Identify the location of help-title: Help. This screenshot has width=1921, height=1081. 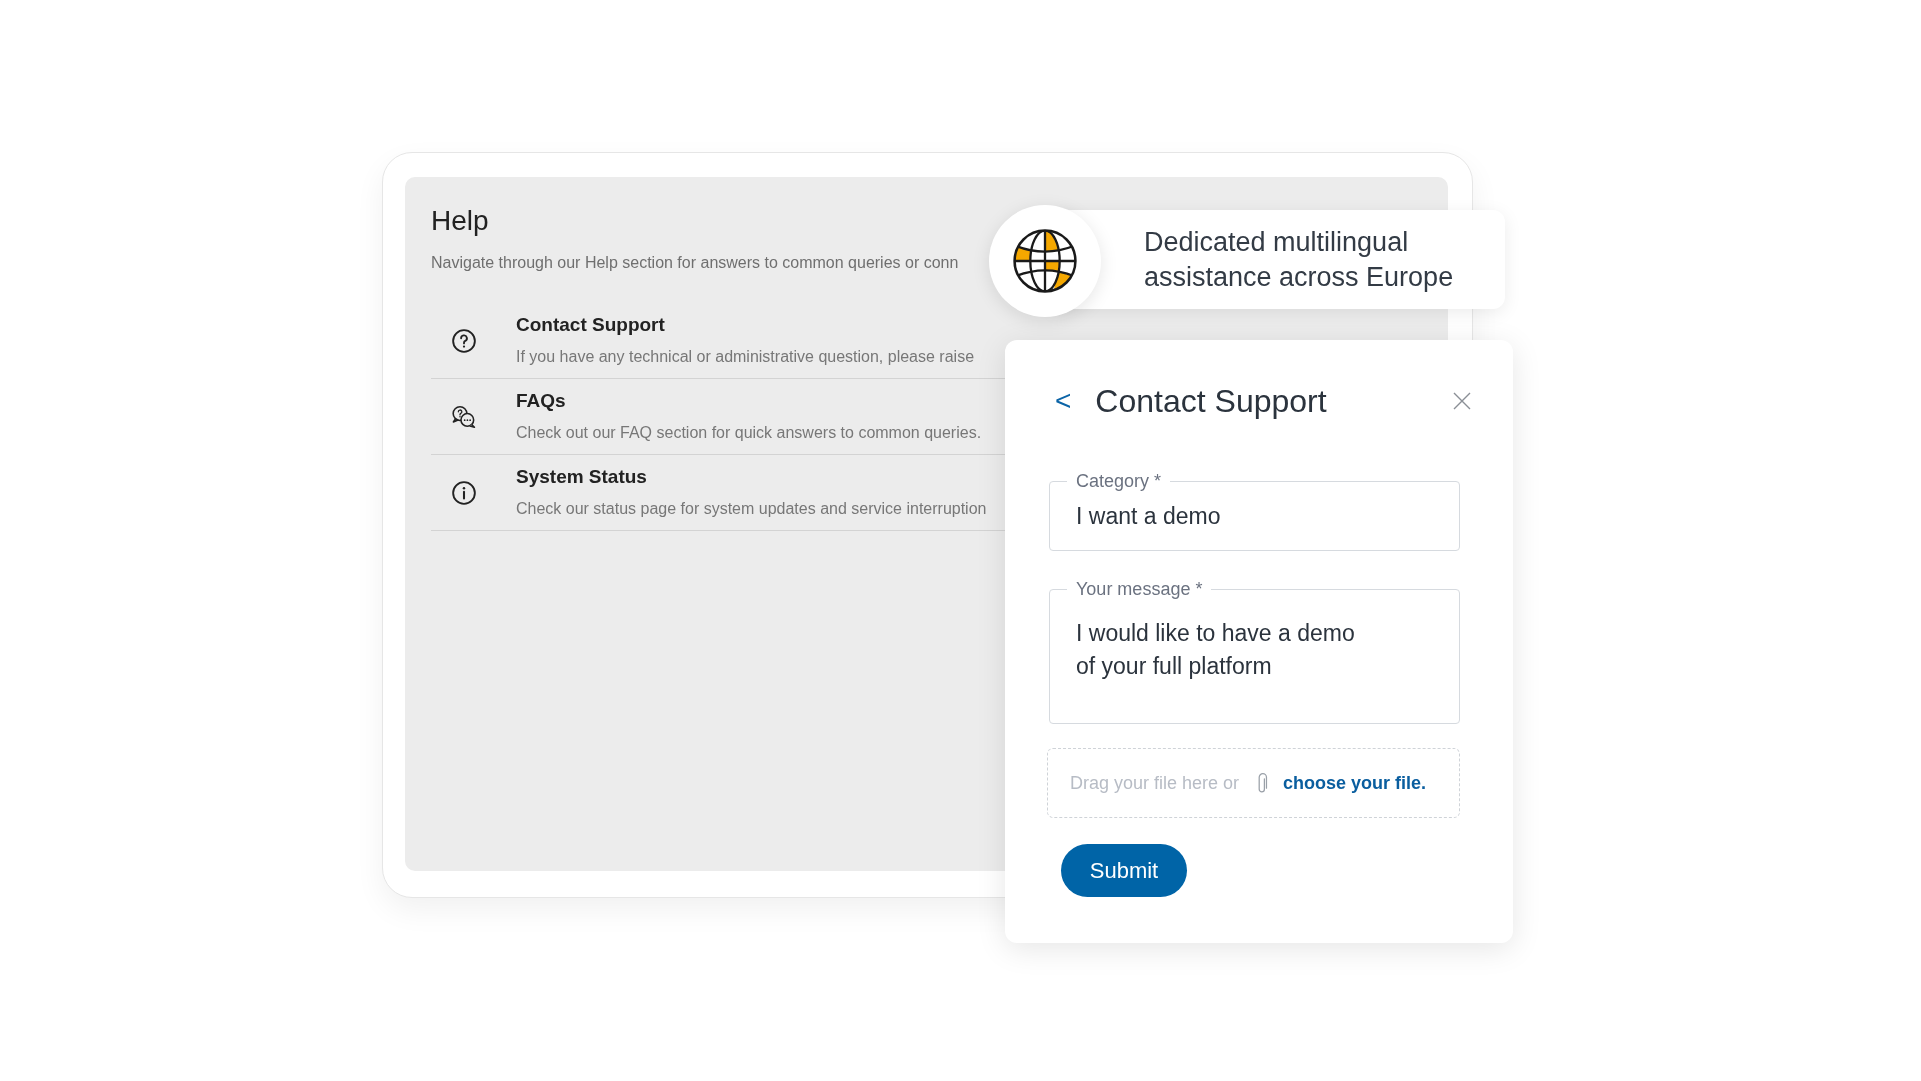
(460, 221).